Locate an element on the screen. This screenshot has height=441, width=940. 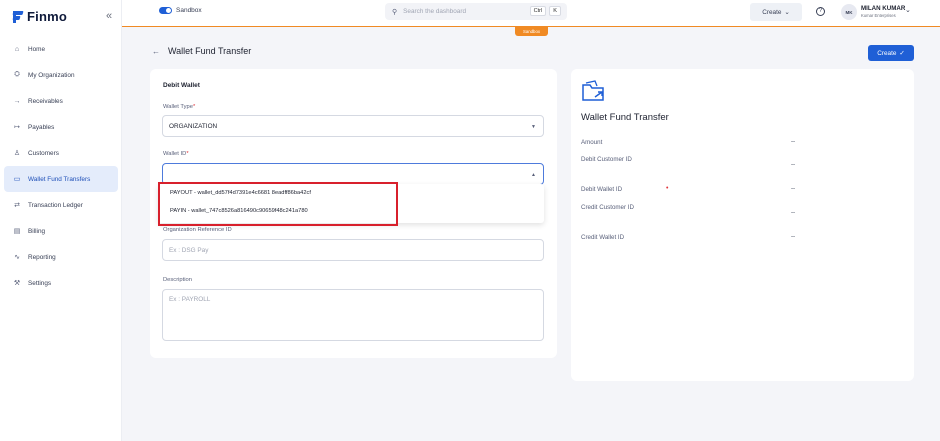
back-arrow-icon: ← is located at coordinates (156, 51).